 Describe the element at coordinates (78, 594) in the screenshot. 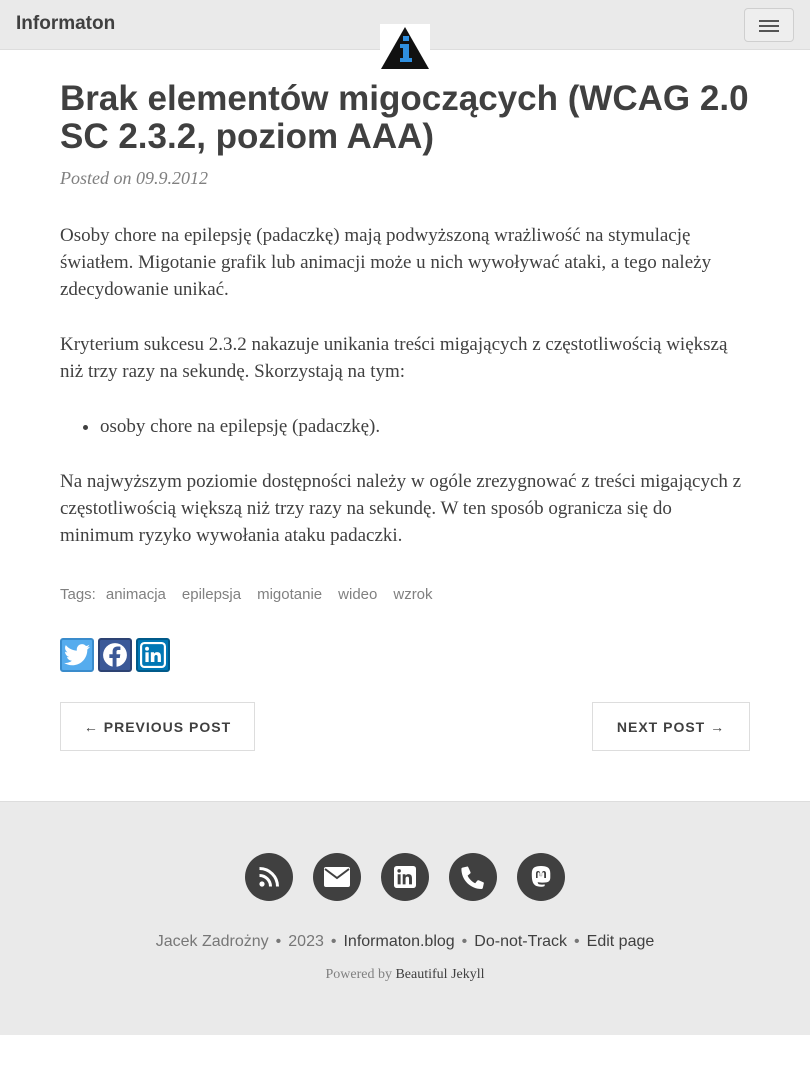

I see `tags-label: Tags:` at that location.